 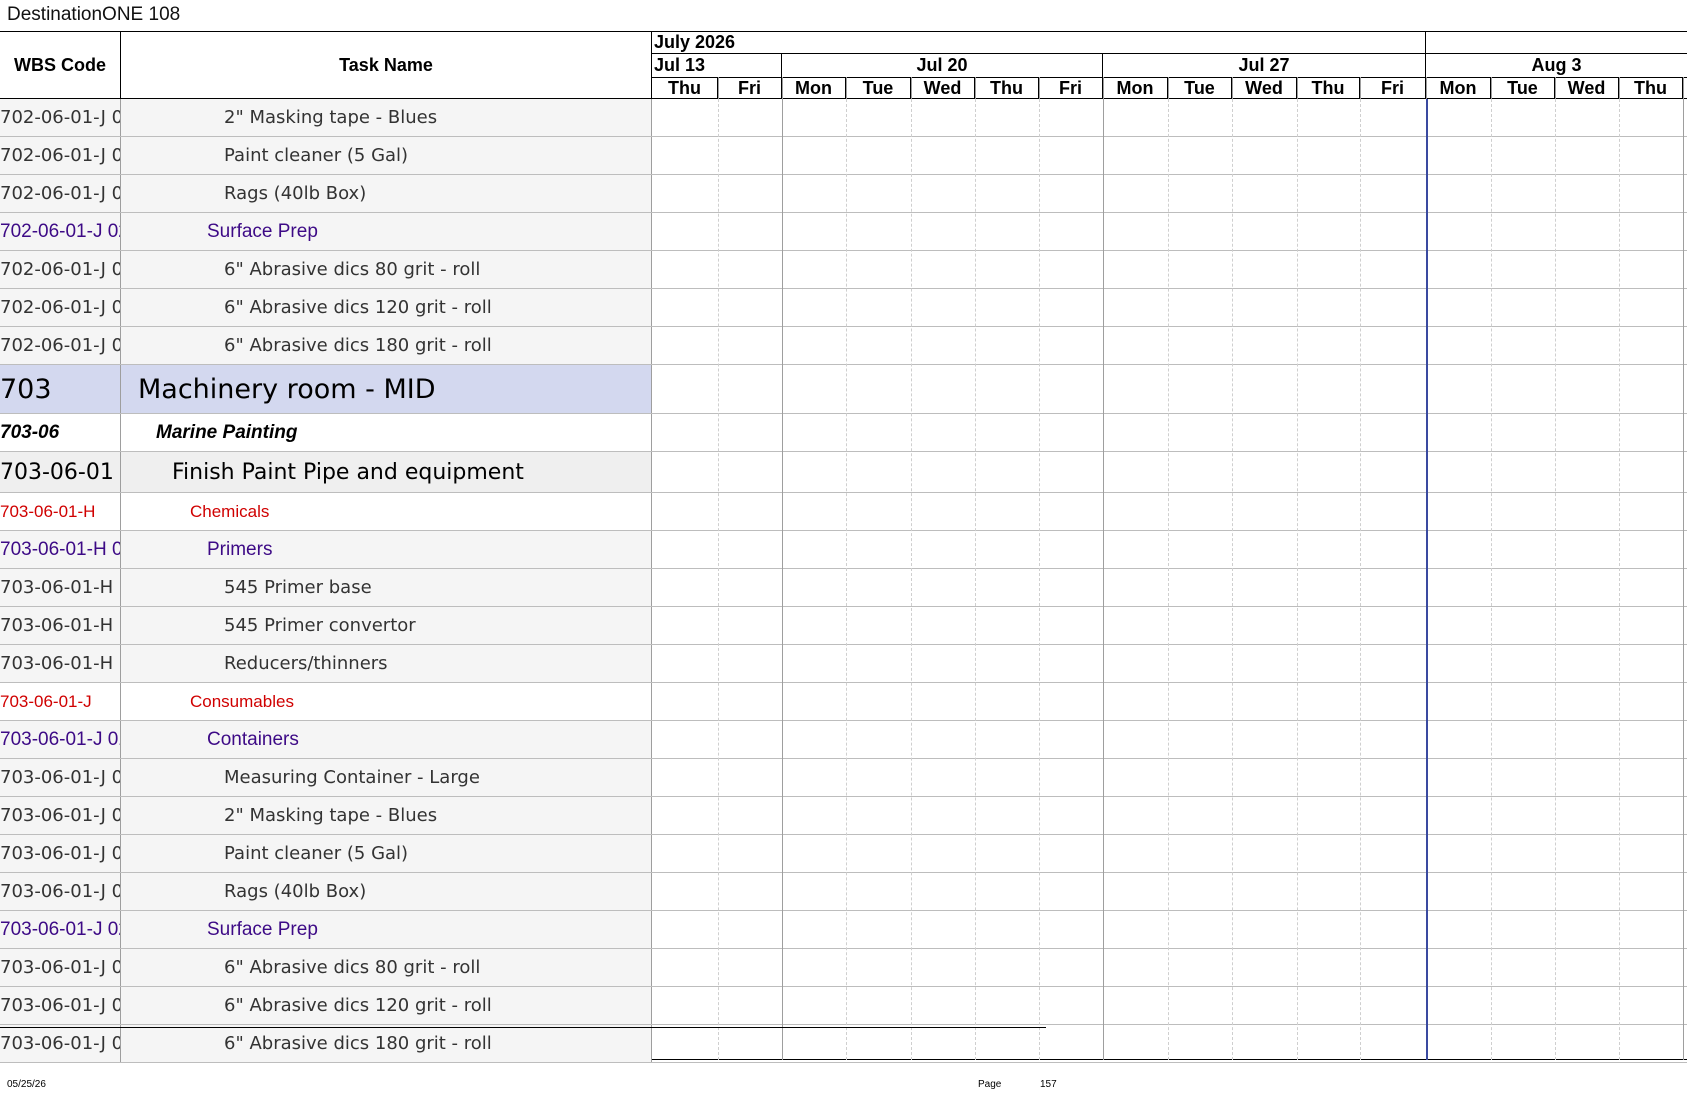 I want to click on task-name: 2" Masking tape - Blues, so click(x=331, y=815).